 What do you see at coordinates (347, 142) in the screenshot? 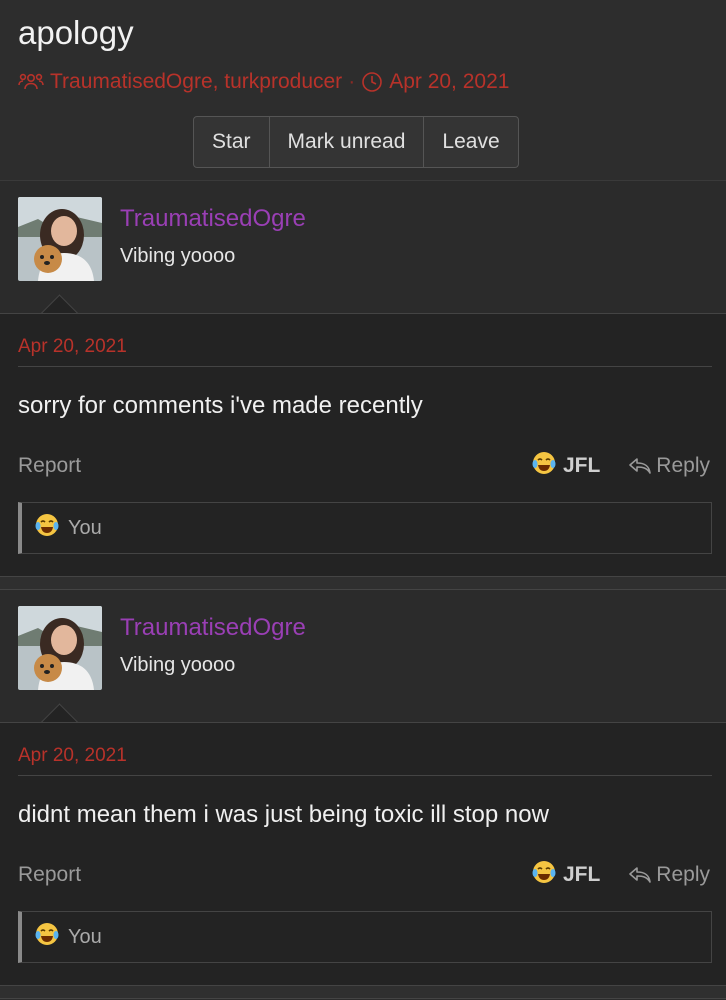
I see `mark-unread-button: Mark unread` at bounding box center [347, 142].